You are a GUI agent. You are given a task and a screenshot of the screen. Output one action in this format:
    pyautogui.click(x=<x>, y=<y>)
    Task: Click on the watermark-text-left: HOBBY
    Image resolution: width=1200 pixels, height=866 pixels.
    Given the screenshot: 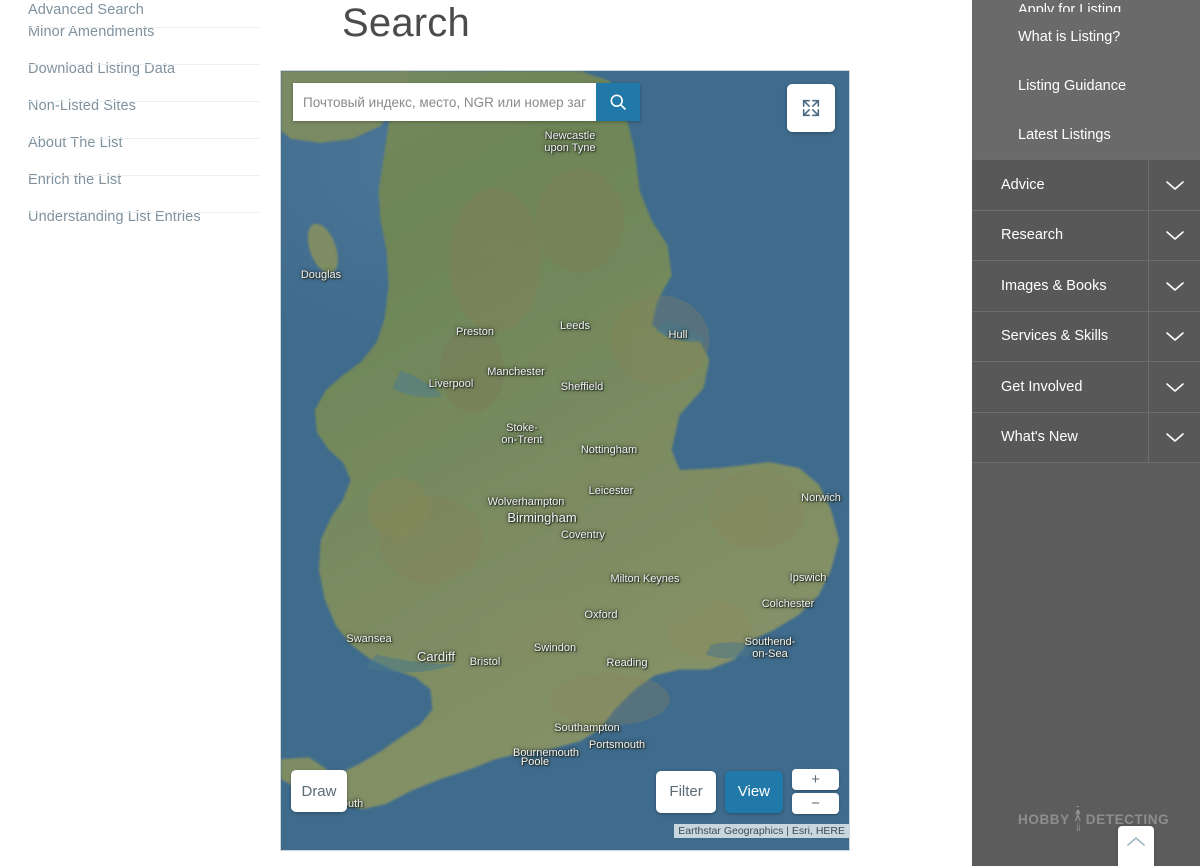 What is the action you would take?
    pyautogui.click(x=1044, y=819)
    